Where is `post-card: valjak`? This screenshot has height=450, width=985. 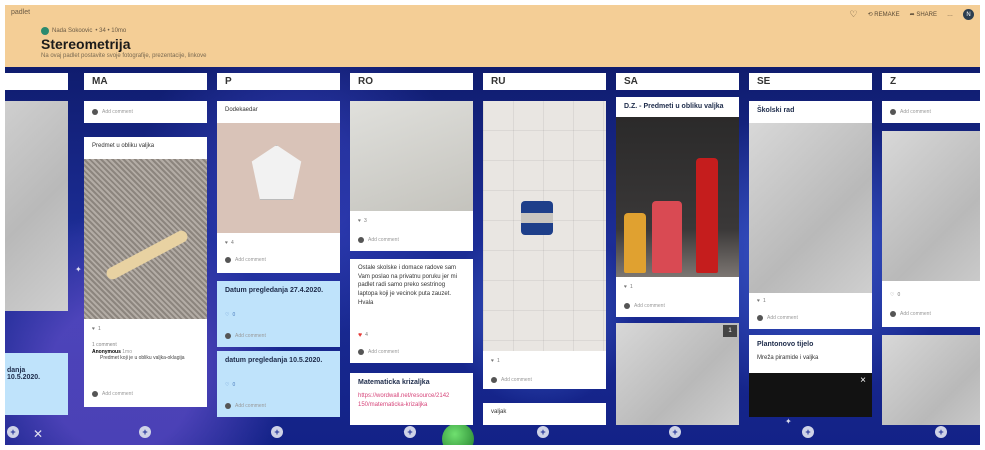
post-card: valjak is located at coordinates (544, 414).